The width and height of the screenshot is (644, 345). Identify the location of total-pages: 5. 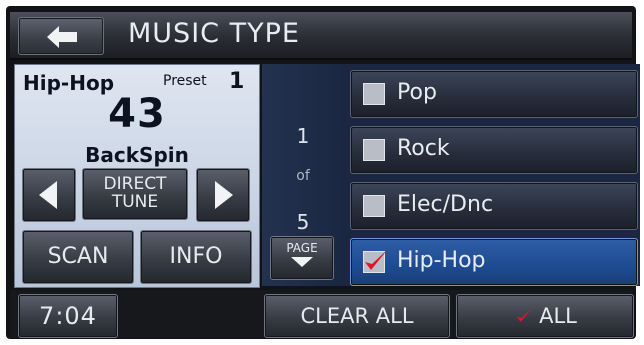
(303, 222).